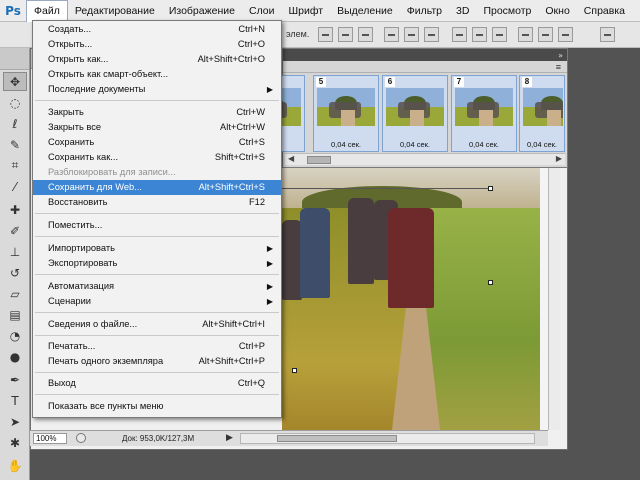 The height and width of the screenshot is (480, 640). Describe the element at coordinates (545, 34) in the screenshot. I see `distribute-hcenter-button` at that location.